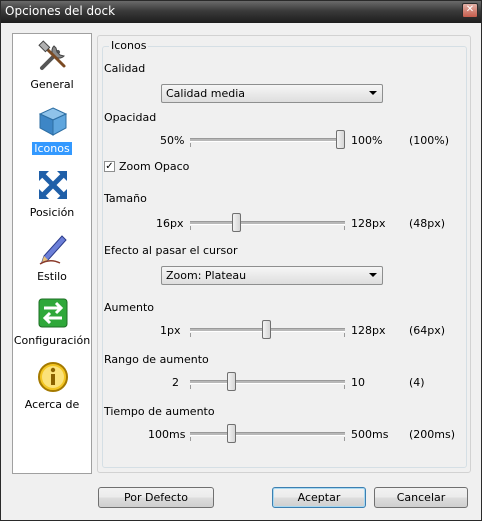 This screenshot has width=482, height=521. Describe the element at coordinates (129, 307) in the screenshot. I see `aumento-label: Aumento` at that location.